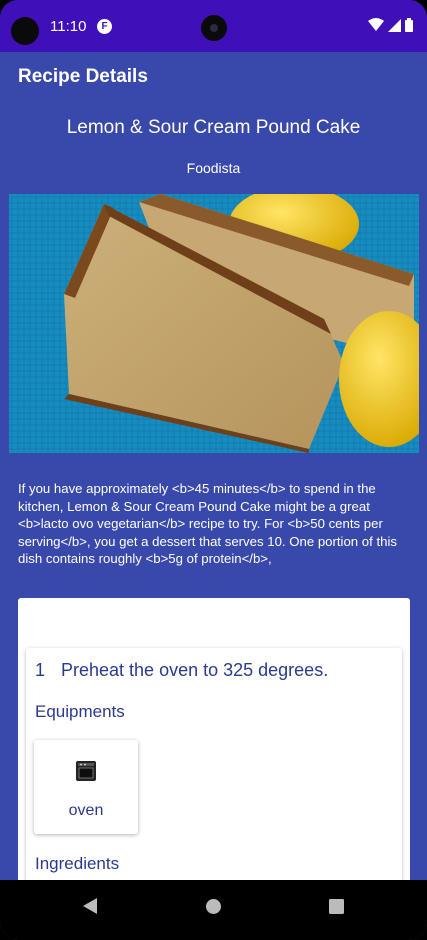  I want to click on battery-icon, so click(409, 25).